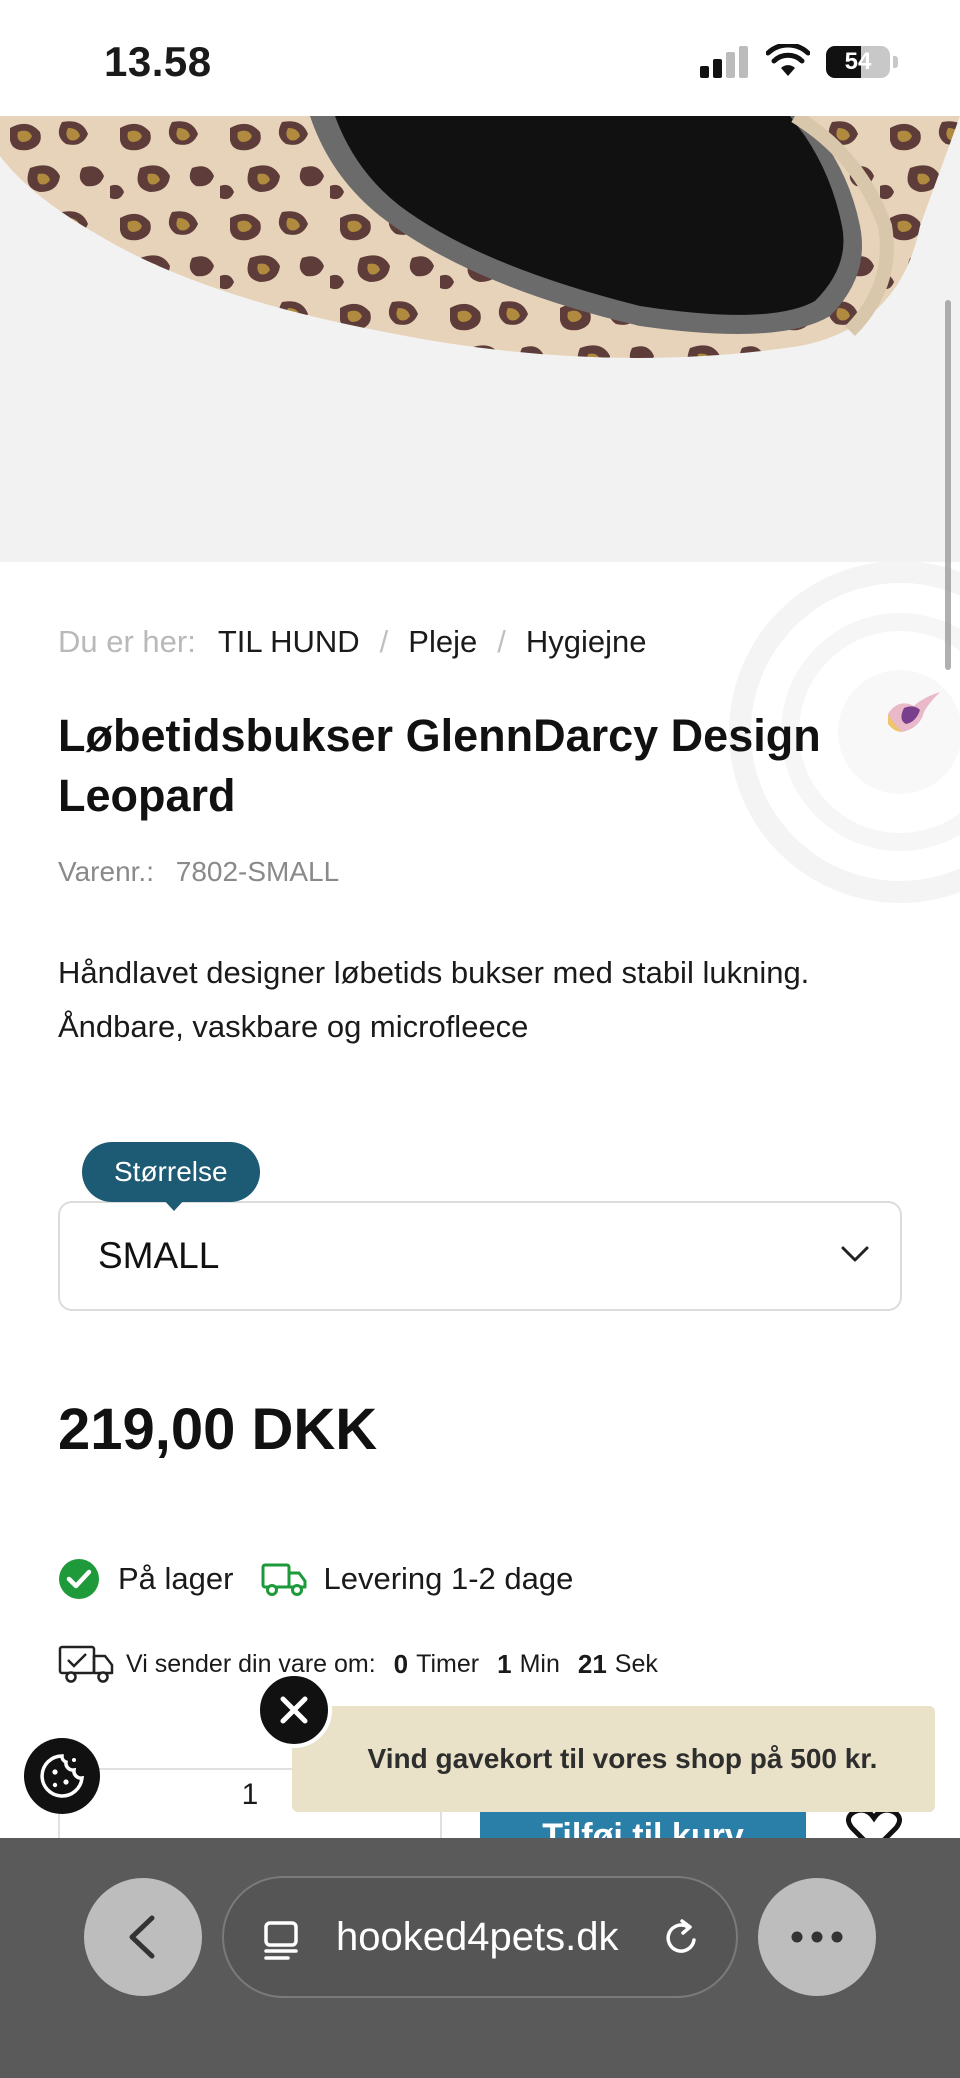 The image size is (960, 2078). What do you see at coordinates (682, 1938) in the screenshot?
I see `reload-icon` at bounding box center [682, 1938].